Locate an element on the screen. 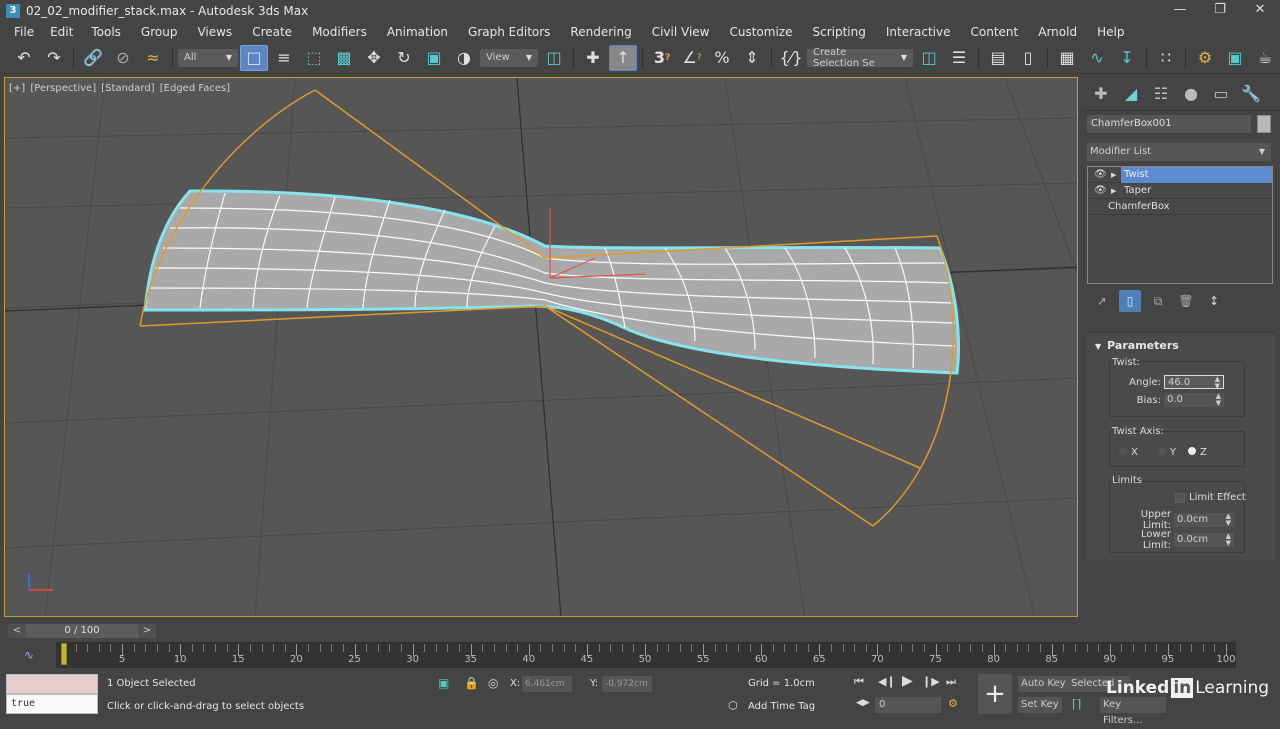 Image resolution: width=1280 pixels, height=729 pixels. lower-limit-spinner: 0.0cm ▲ ▼ is located at coordinates (1204, 540).